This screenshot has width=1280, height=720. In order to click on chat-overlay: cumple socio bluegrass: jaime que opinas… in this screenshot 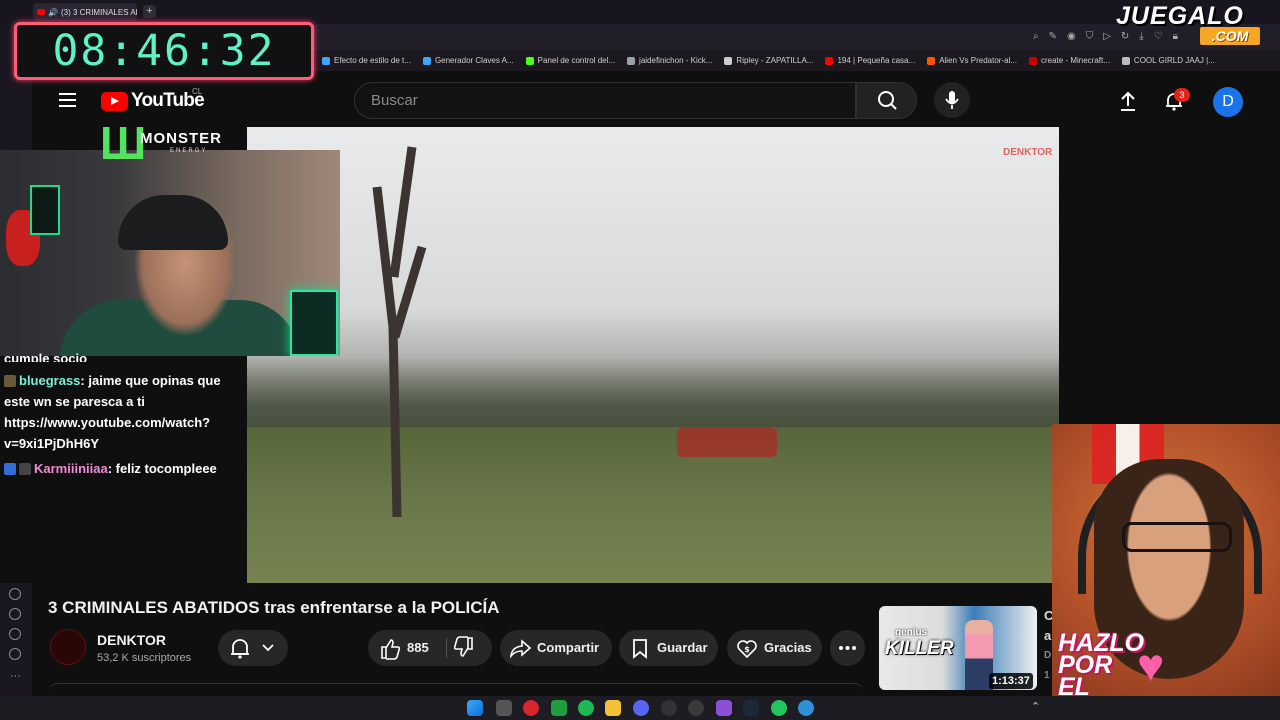, I will do `click(123, 467)`.